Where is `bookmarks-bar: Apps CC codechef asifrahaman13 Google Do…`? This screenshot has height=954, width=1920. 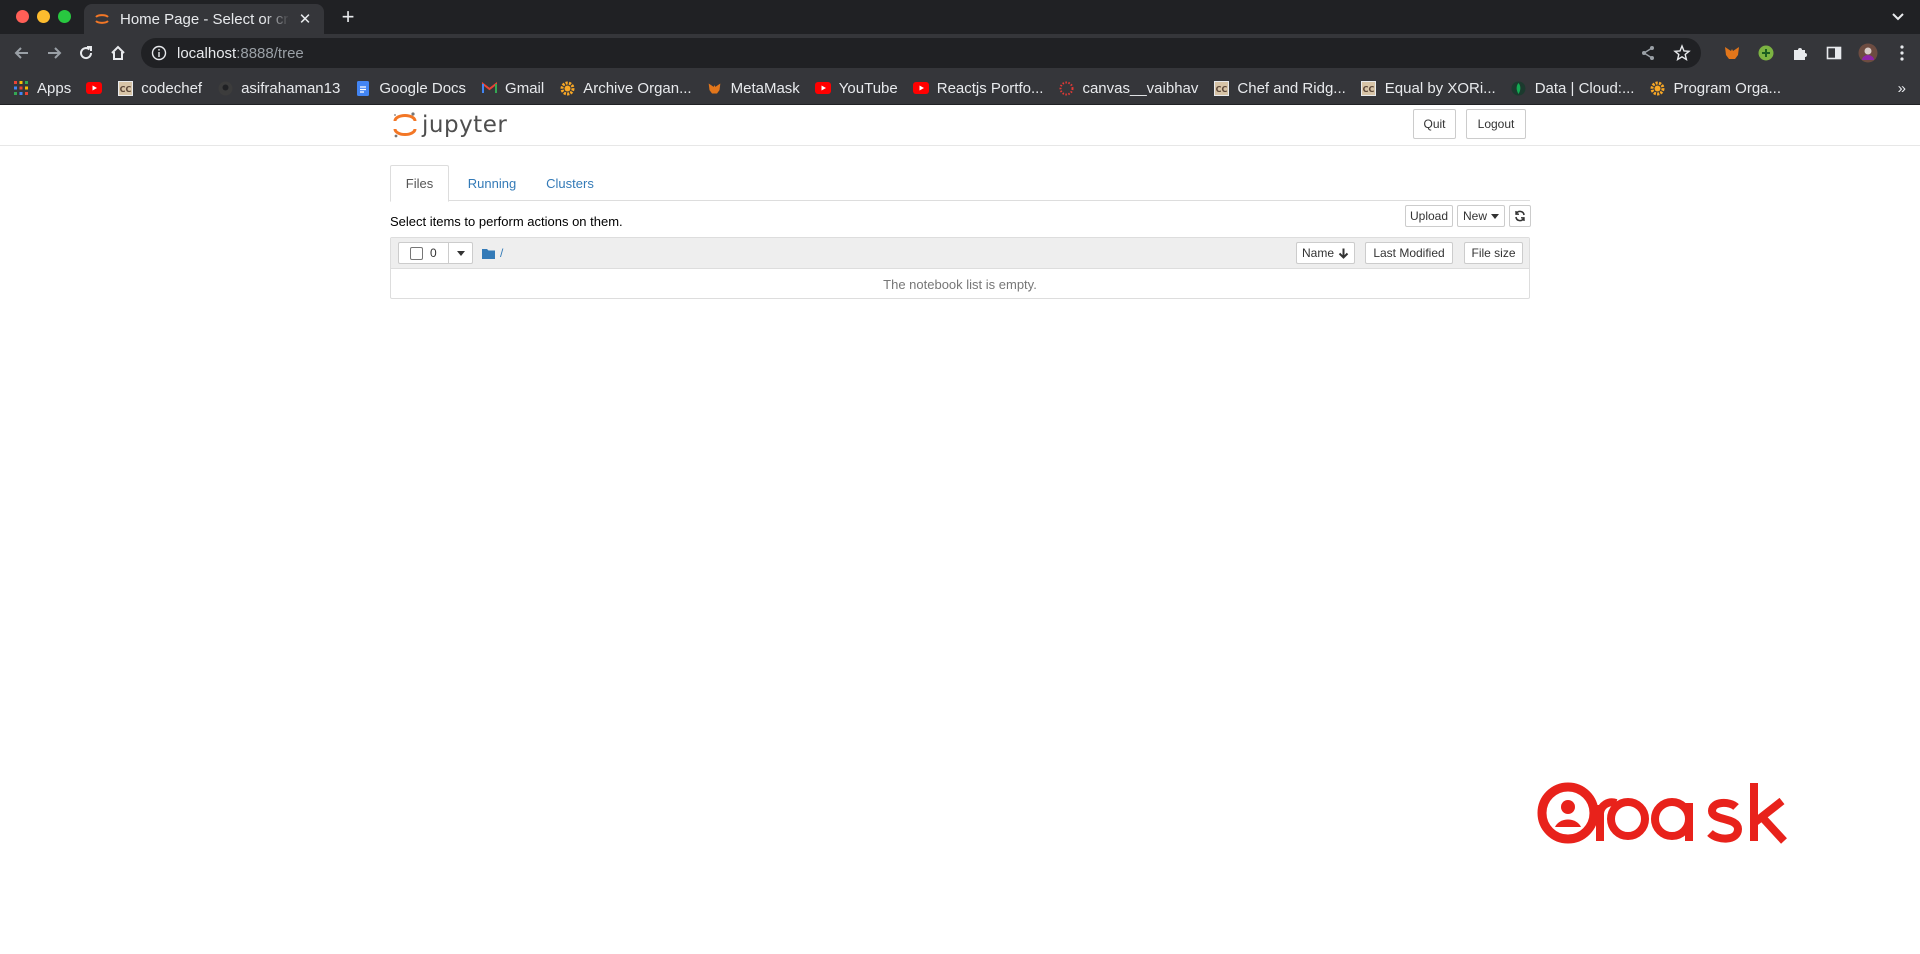 bookmarks-bar: Apps CC codechef asifrahaman13 Google Do… is located at coordinates (960, 88).